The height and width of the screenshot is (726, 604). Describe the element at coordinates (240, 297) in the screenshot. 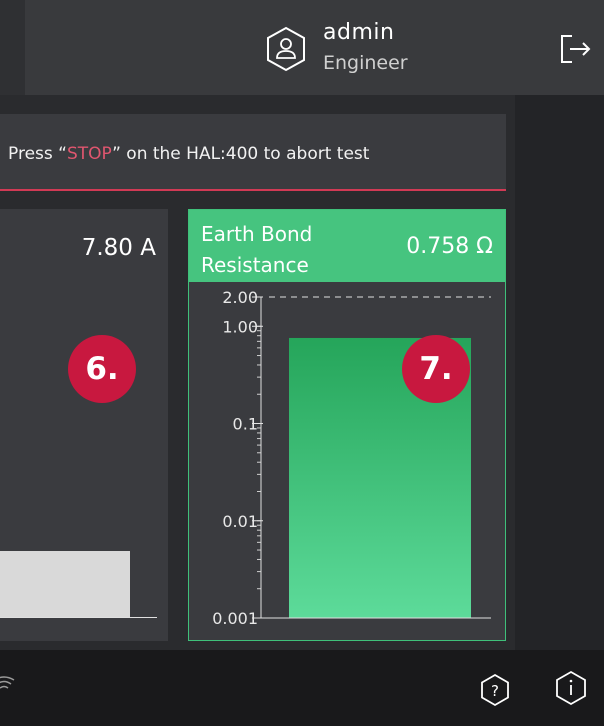

I see `y-tick-label: 2.00` at that location.